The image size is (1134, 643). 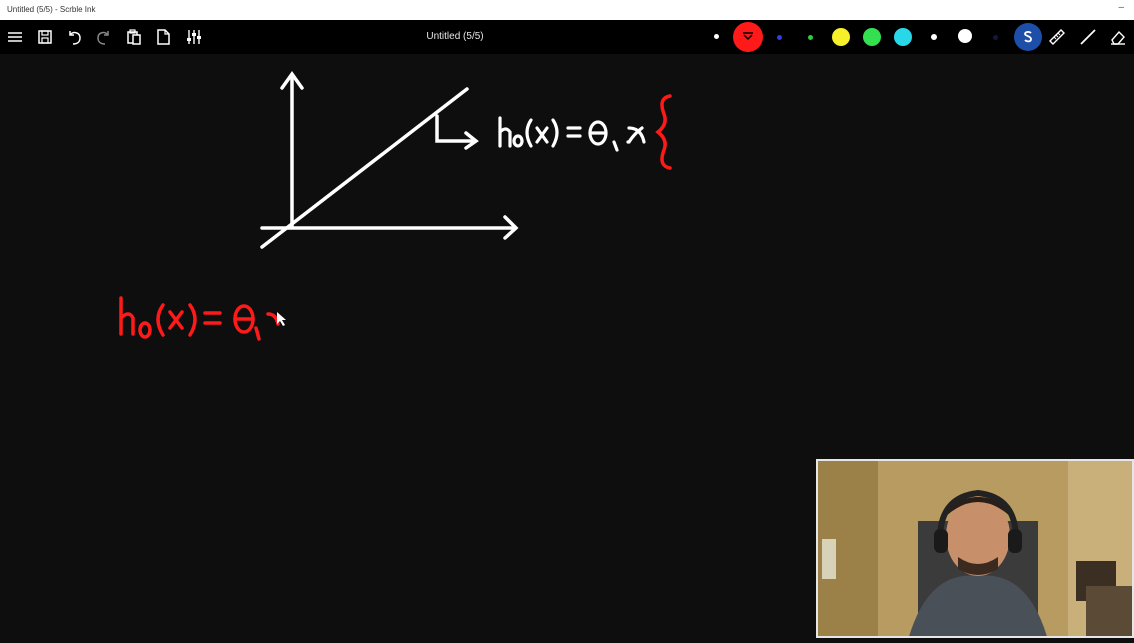 I want to click on undo-icon, so click(x=74, y=37).